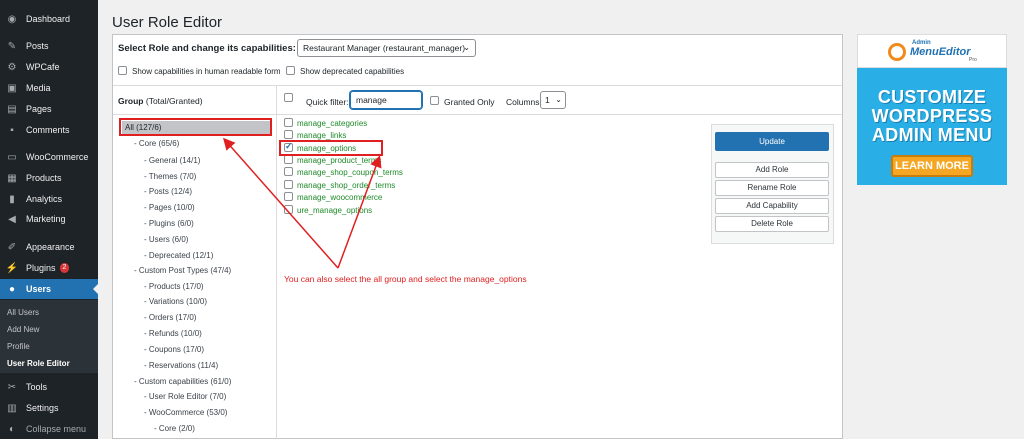  I want to click on ad-logo-area: Admin MenuEditor Pro, so click(932, 51).